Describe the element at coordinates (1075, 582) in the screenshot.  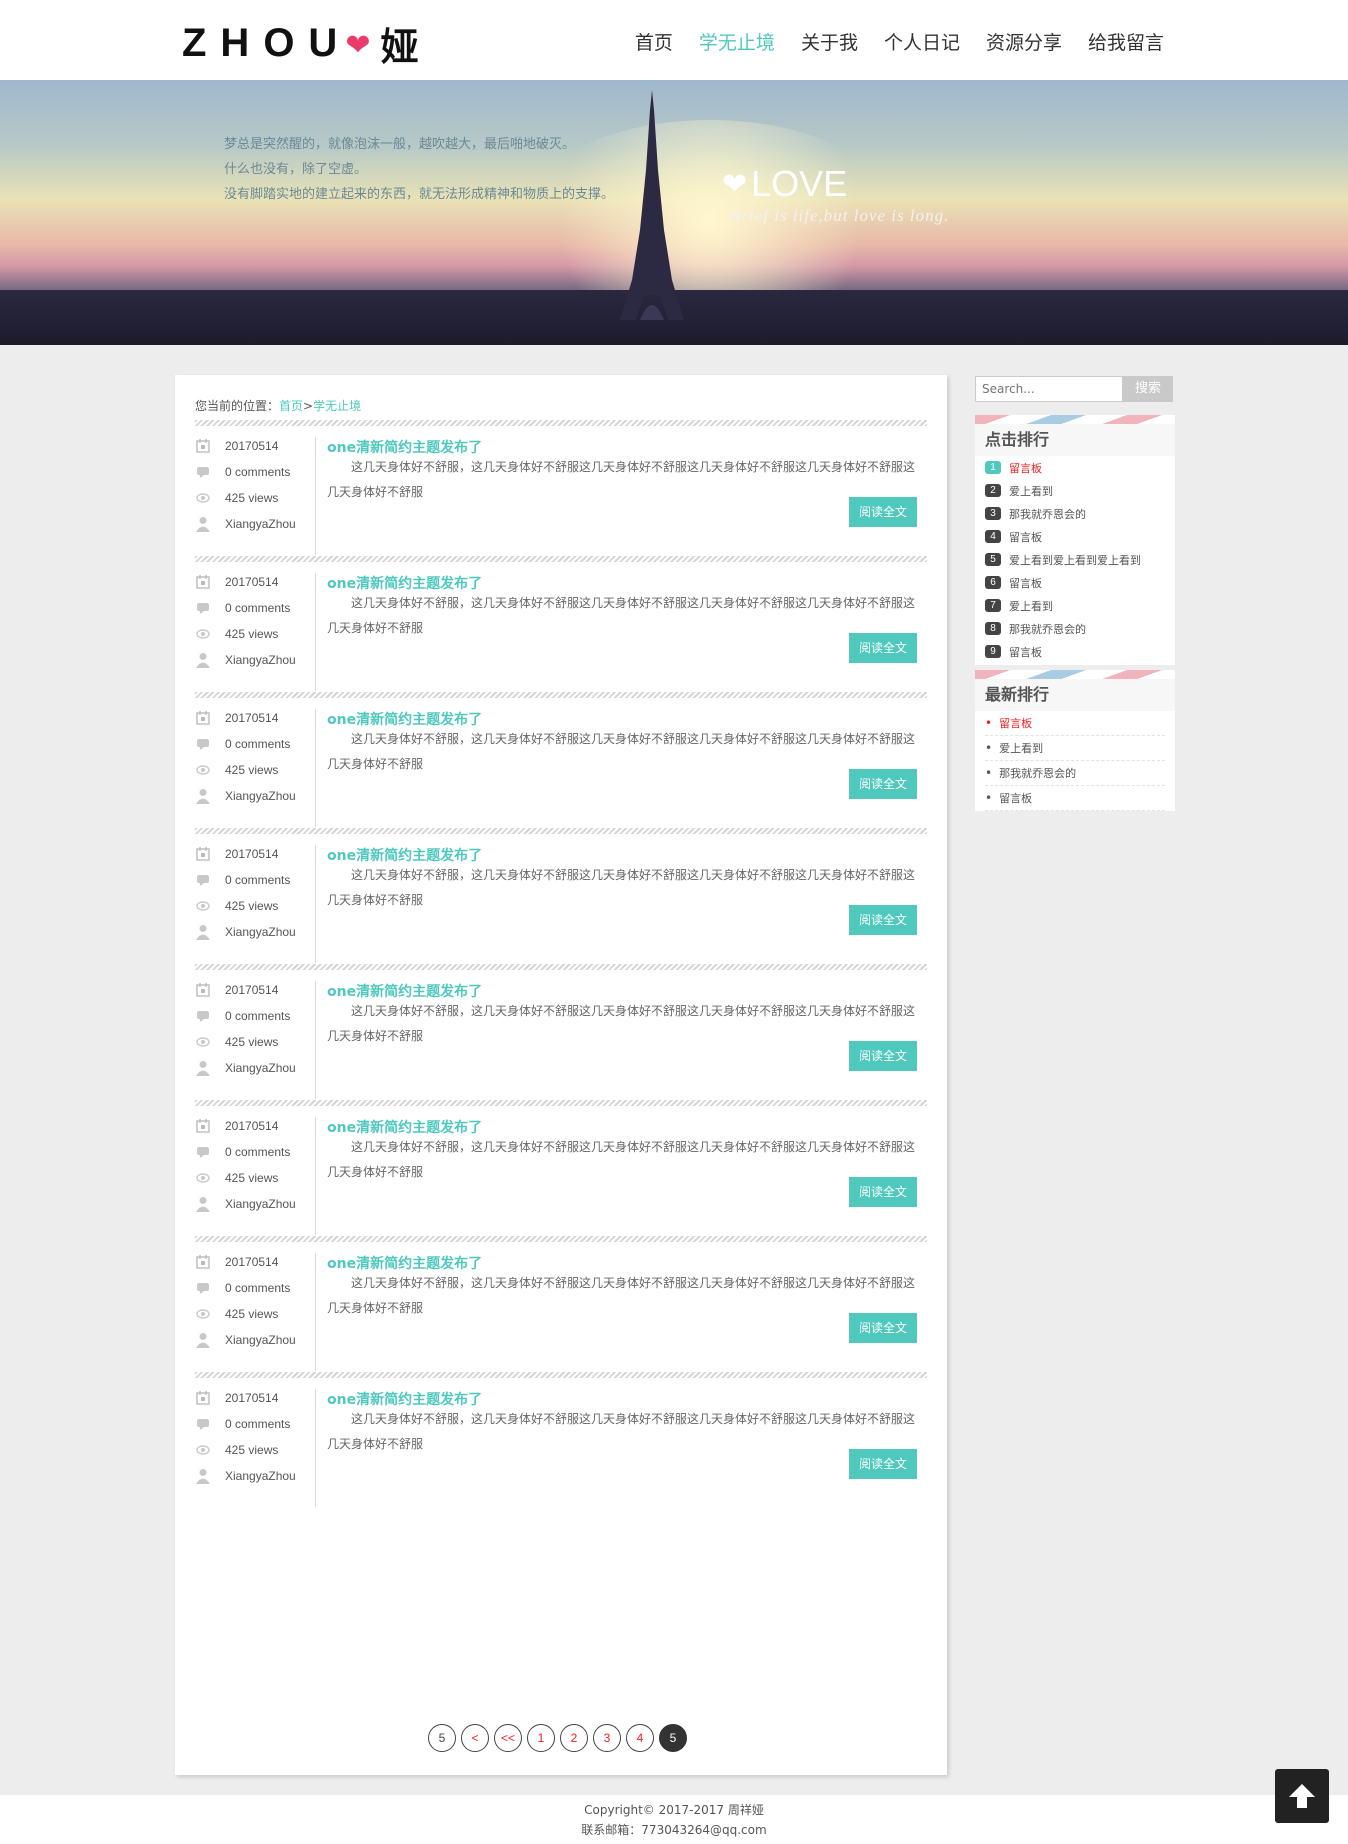
I see `rank-item: 6 留言板` at that location.